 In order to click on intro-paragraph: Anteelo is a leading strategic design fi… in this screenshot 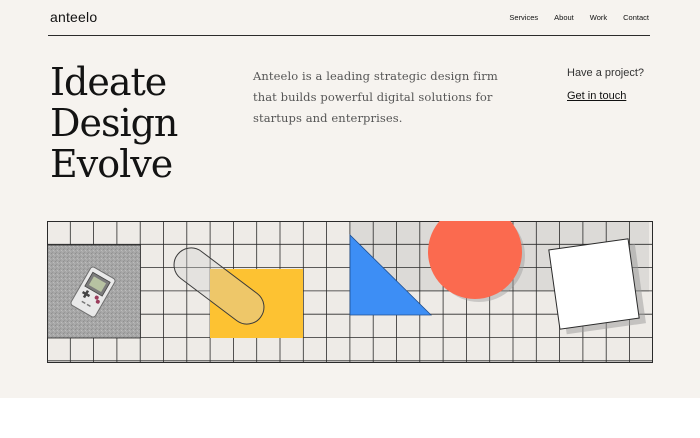, I will do `click(375, 97)`.